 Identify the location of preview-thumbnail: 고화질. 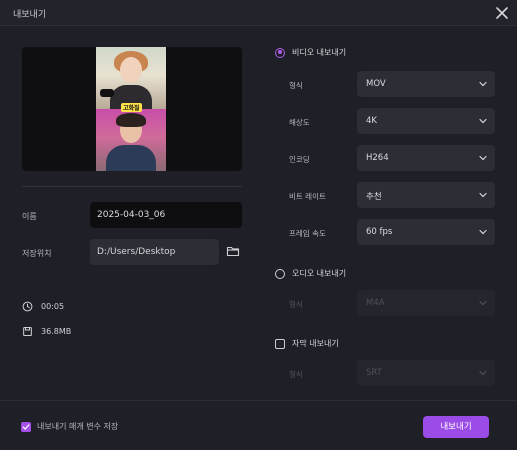
(131, 109).